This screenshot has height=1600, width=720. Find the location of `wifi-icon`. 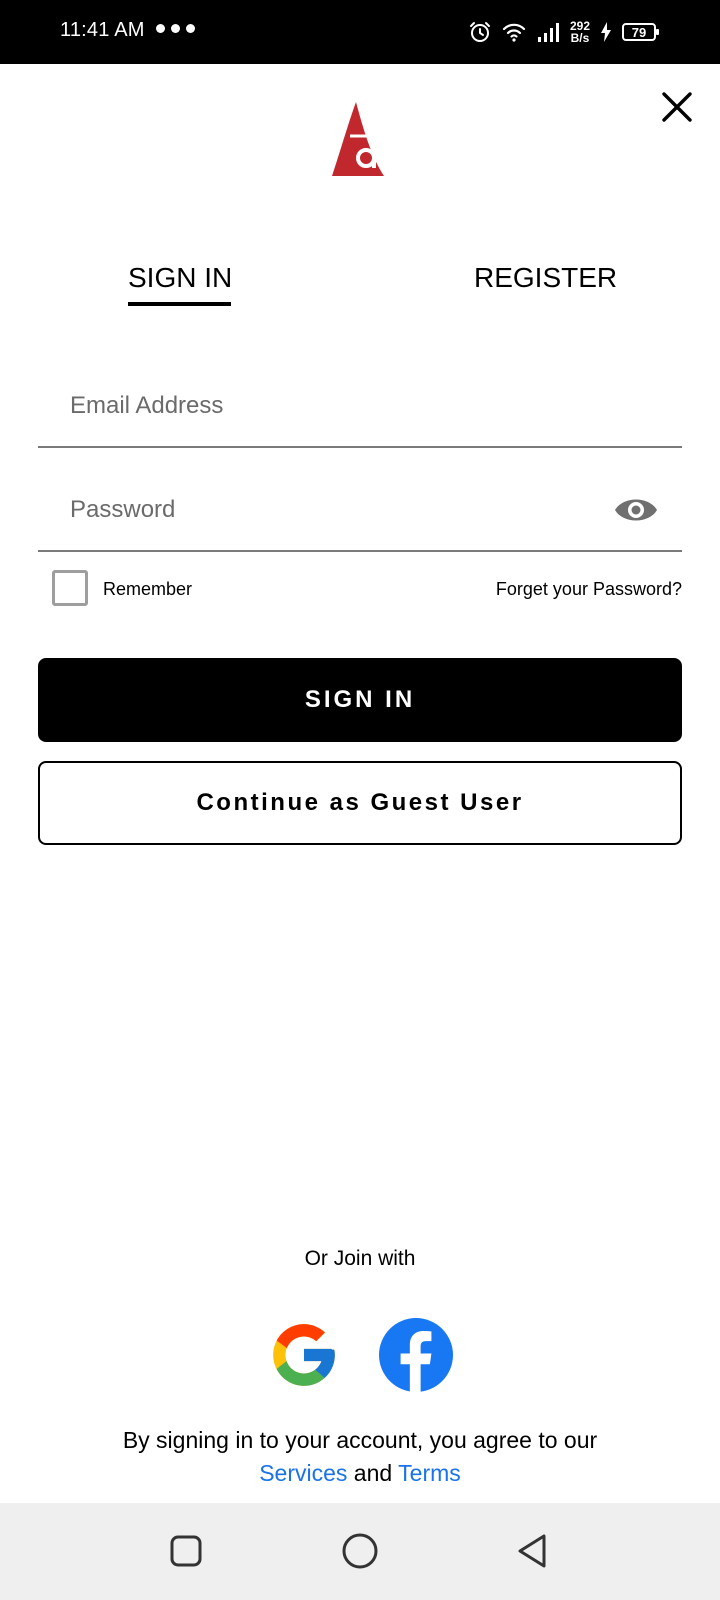

wifi-icon is located at coordinates (514, 32).